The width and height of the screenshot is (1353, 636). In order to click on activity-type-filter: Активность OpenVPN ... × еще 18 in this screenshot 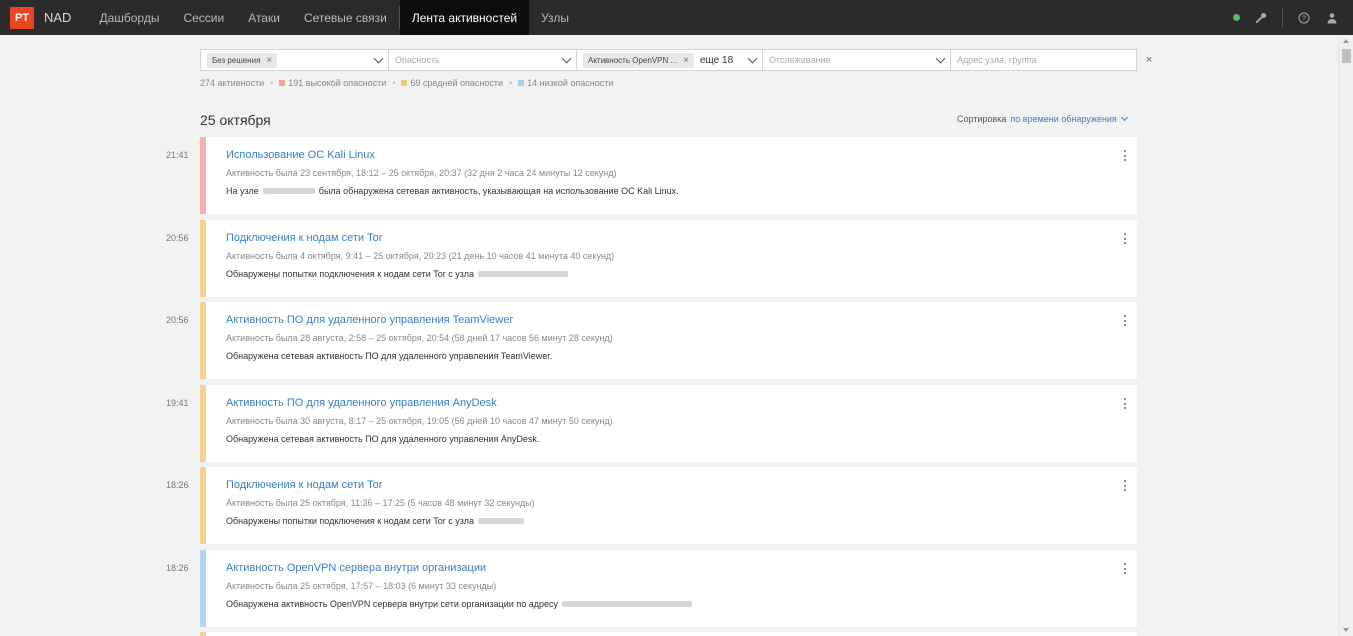, I will do `click(670, 60)`.